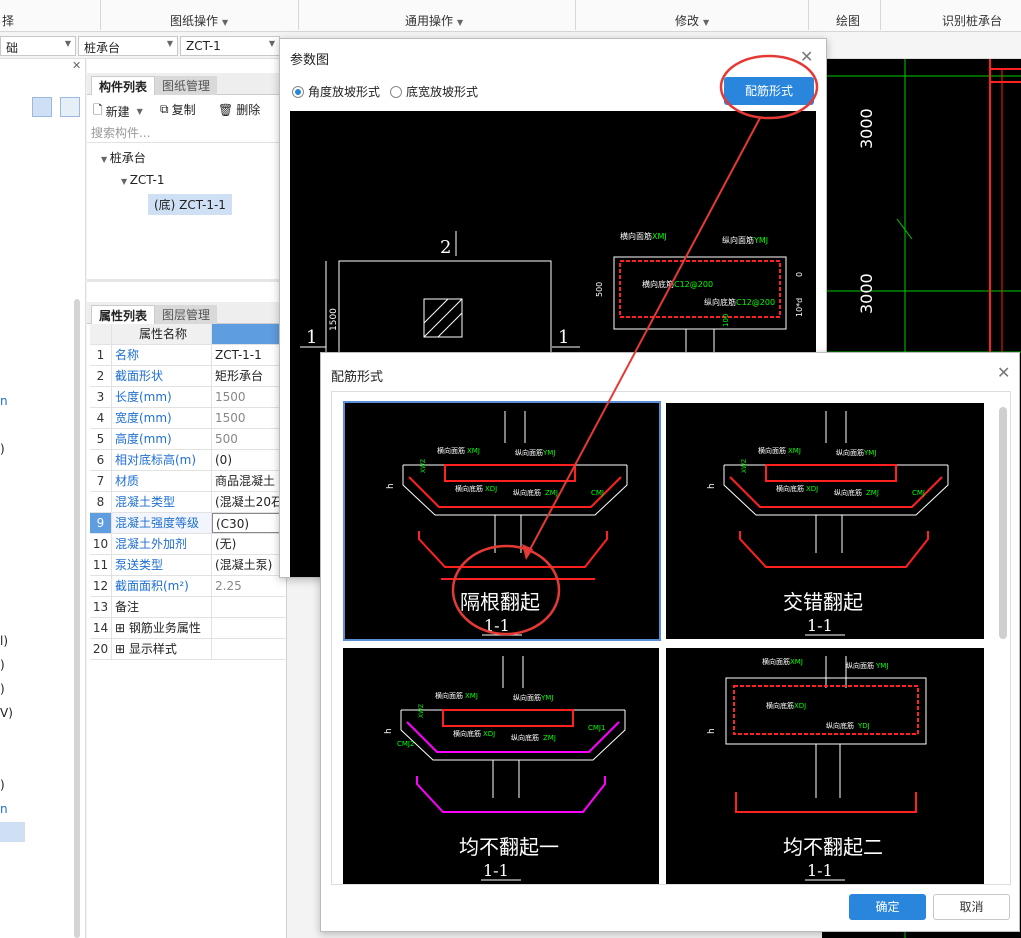  Describe the element at coordinates (469, 488) in the screenshot. I see `label-hdj: 横向底筋` at that location.